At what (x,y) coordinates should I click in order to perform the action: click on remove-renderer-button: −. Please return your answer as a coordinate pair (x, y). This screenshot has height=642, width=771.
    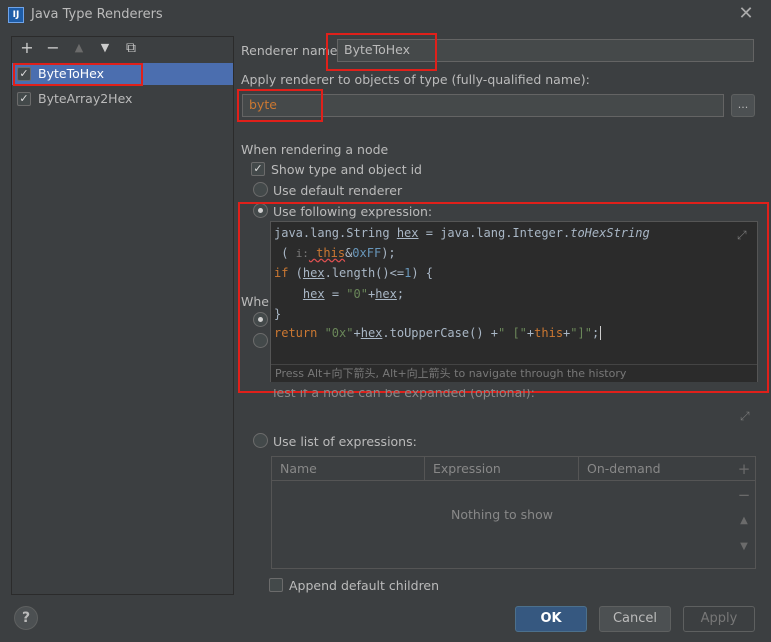
    Looking at the image, I should click on (53, 48).